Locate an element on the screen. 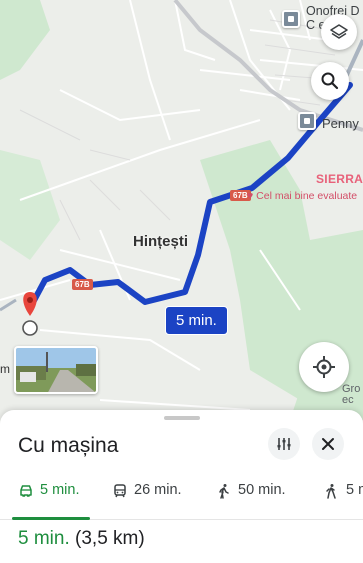 The width and height of the screenshot is (363, 563). mode-tab-walk: 50 min. is located at coordinates (251, 500).